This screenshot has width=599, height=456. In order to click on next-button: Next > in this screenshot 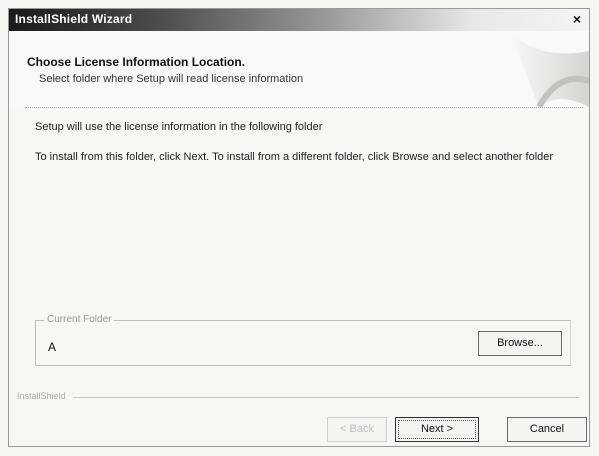, I will do `click(437, 429)`.